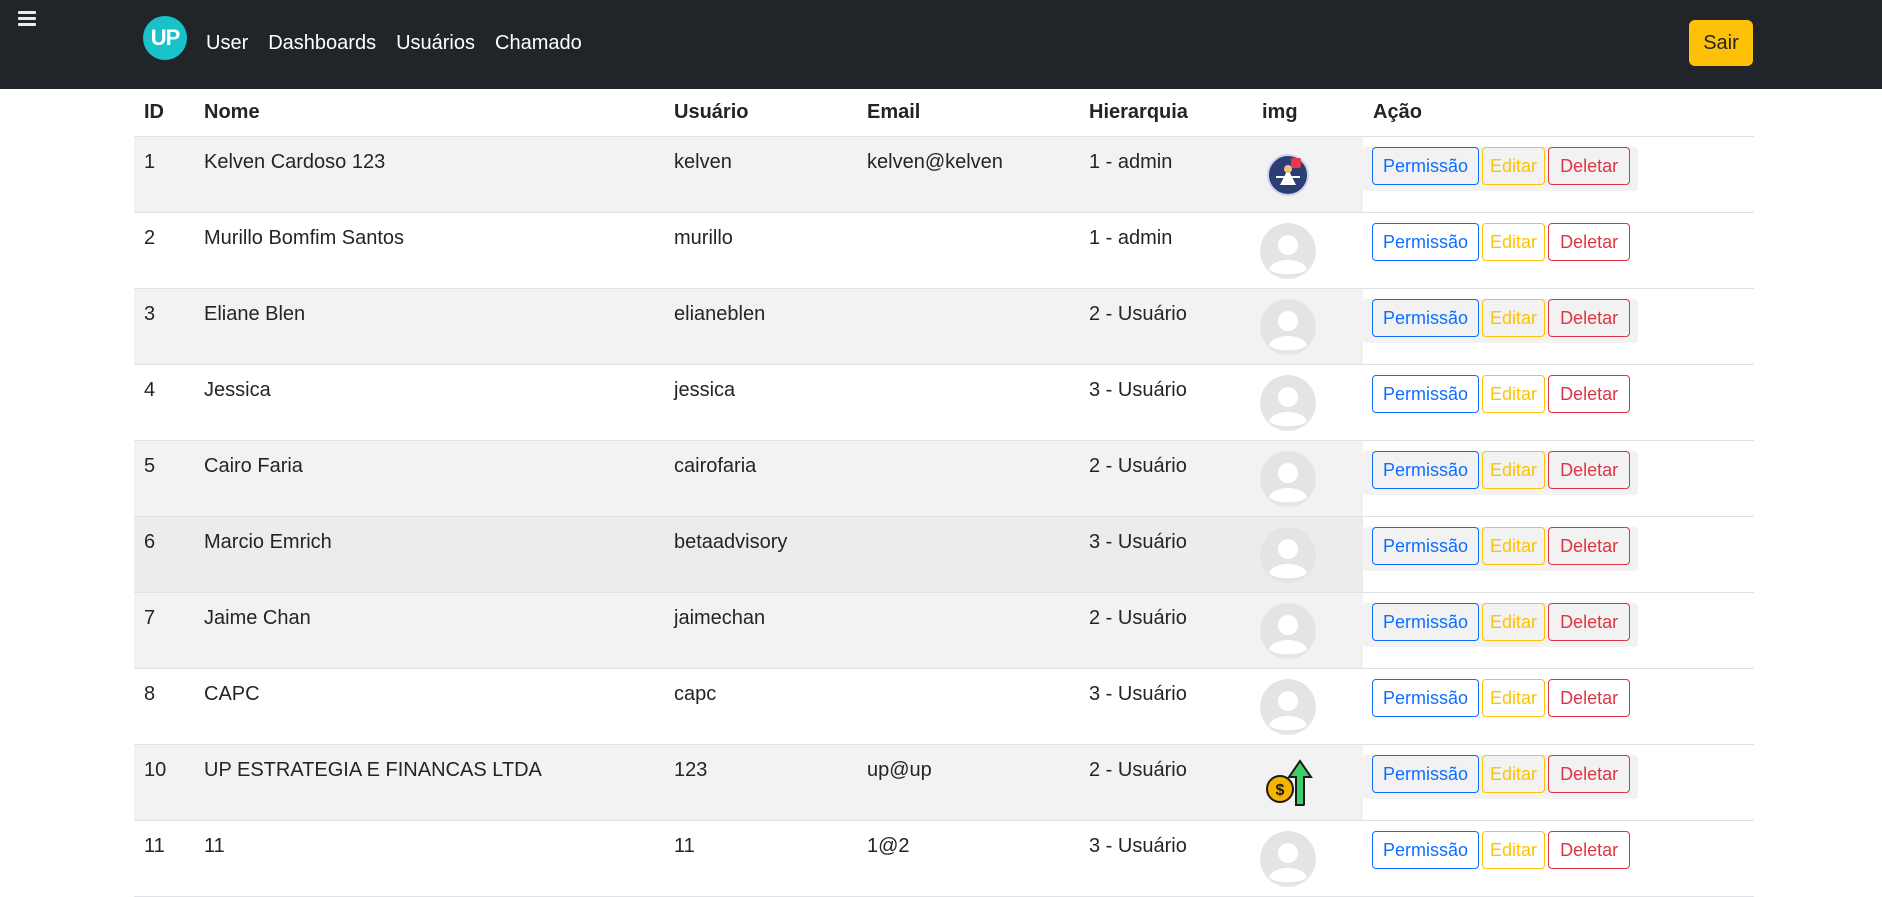 Image resolution: width=1882 pixels, height=897 pixels. I want to click on cell-nome: 11, so click(429, 858).